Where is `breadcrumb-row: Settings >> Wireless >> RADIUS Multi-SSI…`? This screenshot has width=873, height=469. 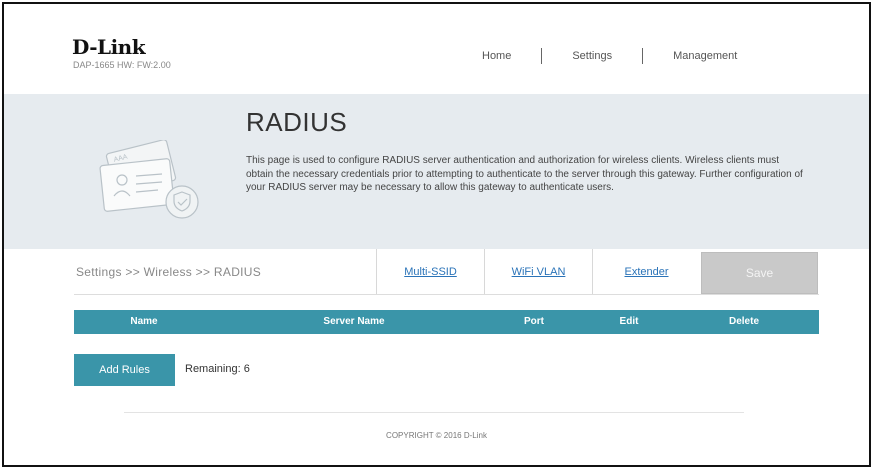
breadcrumb-row: Settings >> Wireless >> RADIUS Multi-SSI… is located at coordinates (436, 272).